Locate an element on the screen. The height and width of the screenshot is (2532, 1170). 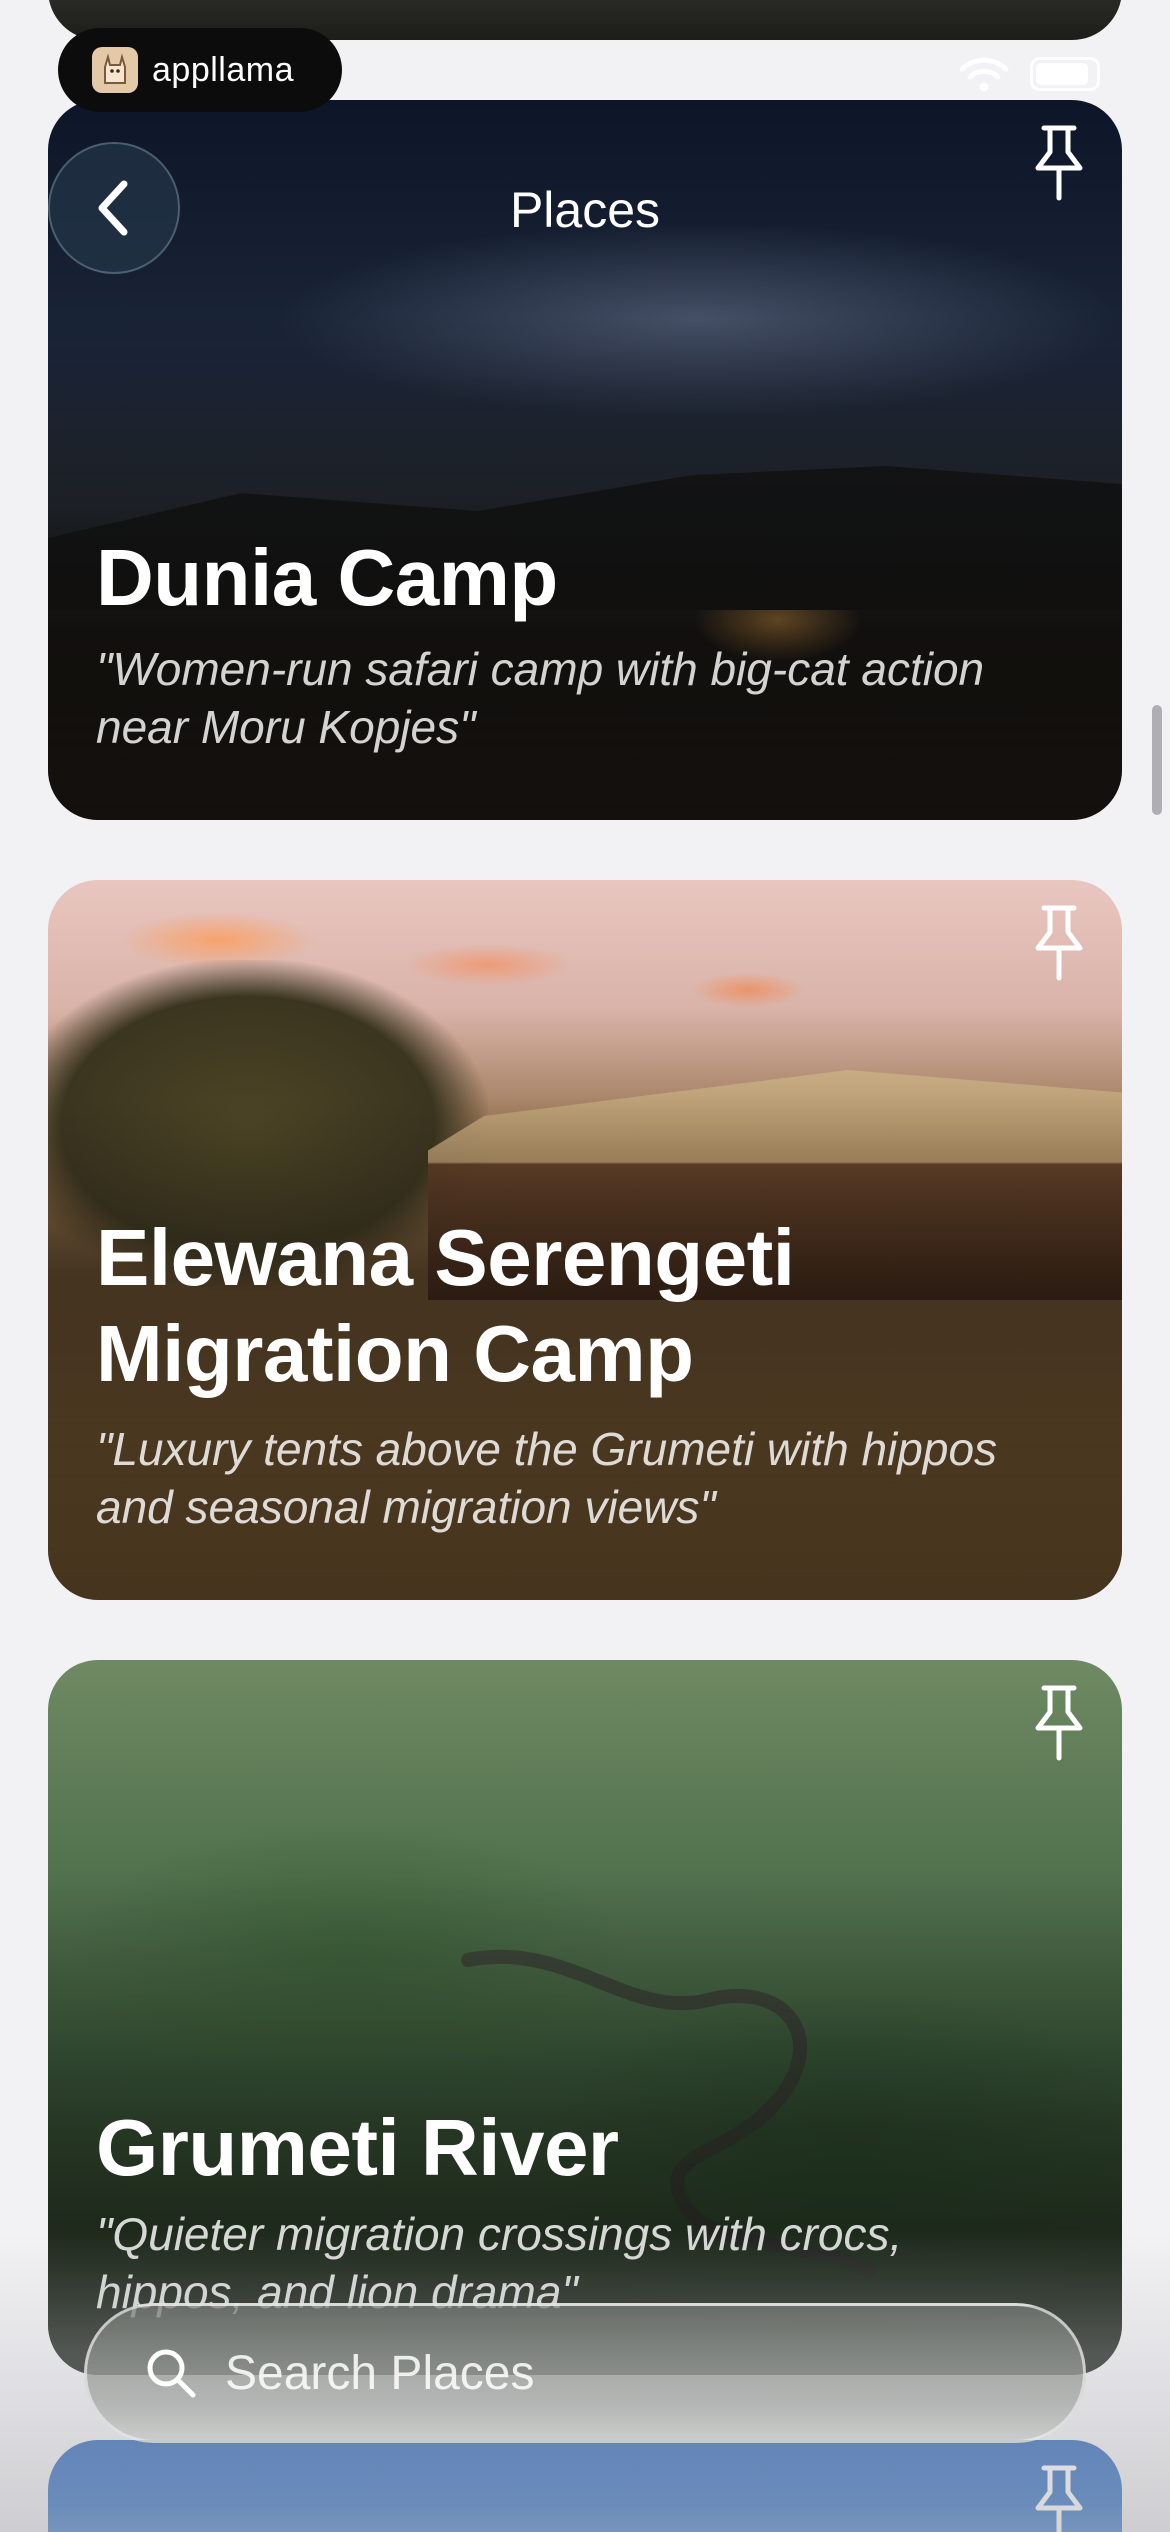
battery-icon is located at coordinates (1065, 74).